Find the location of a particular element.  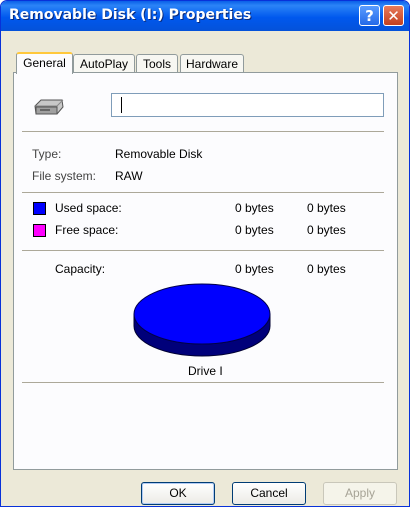

type-value: Removable Disk is located at coordinates (159, 154).